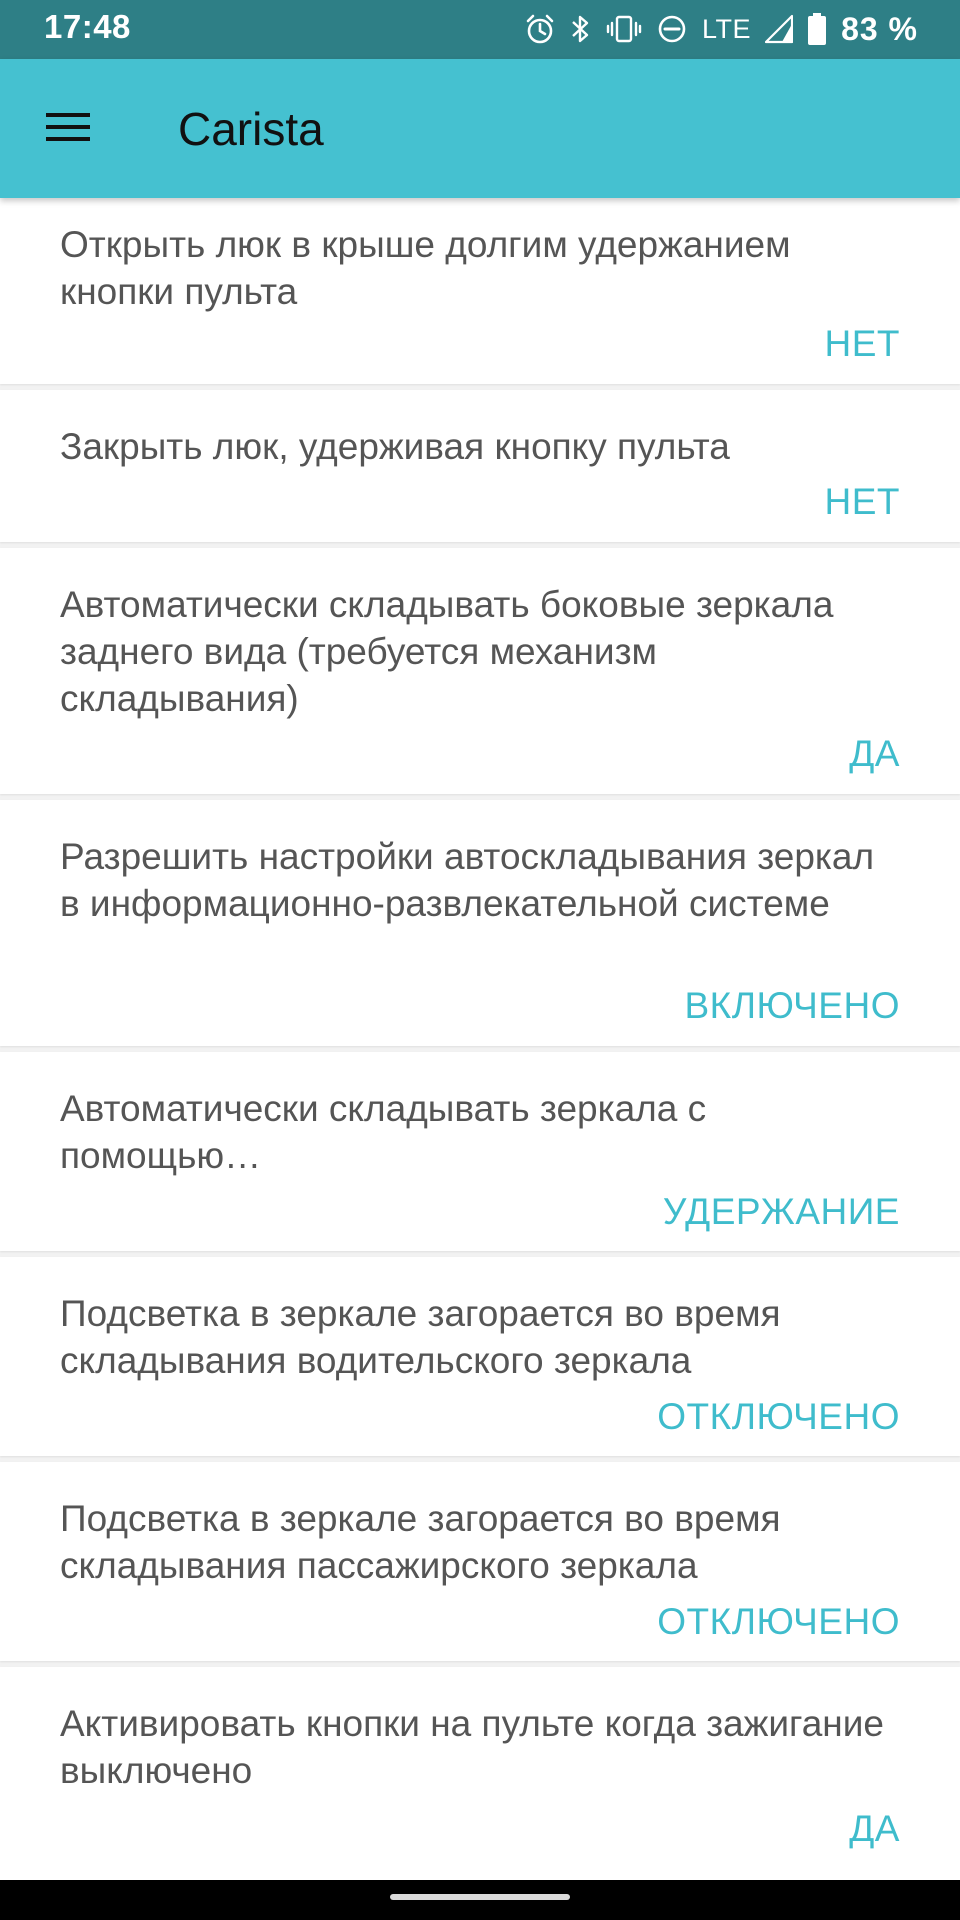 This screenshot has width=960, height=1920. Describe the element at coordinates (879, 28) in the screenshot. I see `battery-percent: 83 %` at that location.